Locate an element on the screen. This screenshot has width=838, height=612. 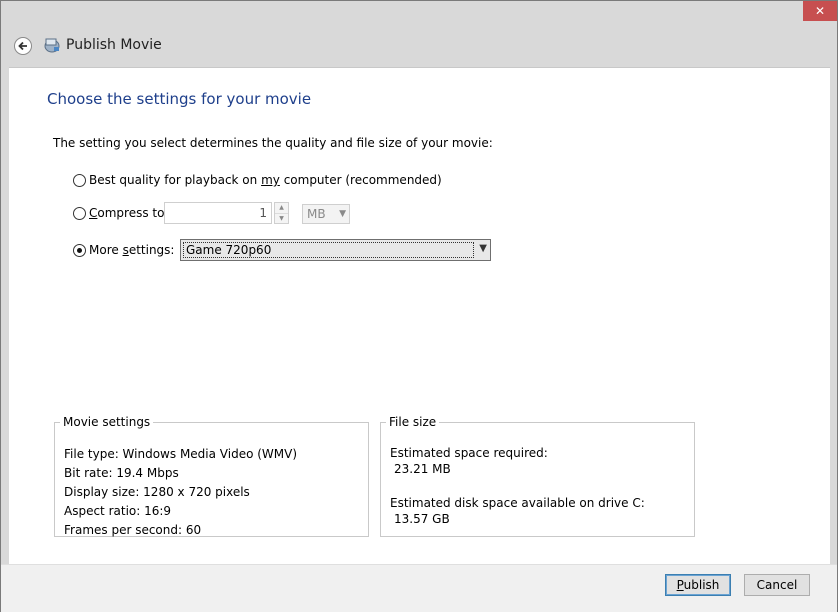
publish-button: Publish is located at coordinates (698, 585).